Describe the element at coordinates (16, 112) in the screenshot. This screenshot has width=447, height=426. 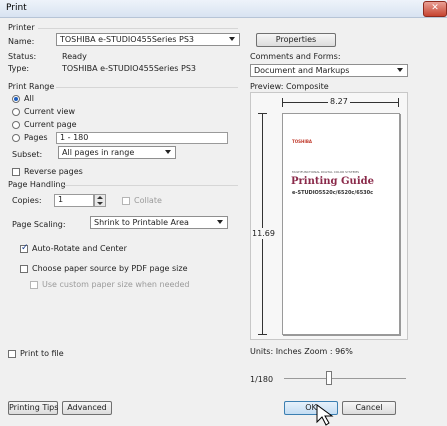
I see `radio-current-view` at that location.